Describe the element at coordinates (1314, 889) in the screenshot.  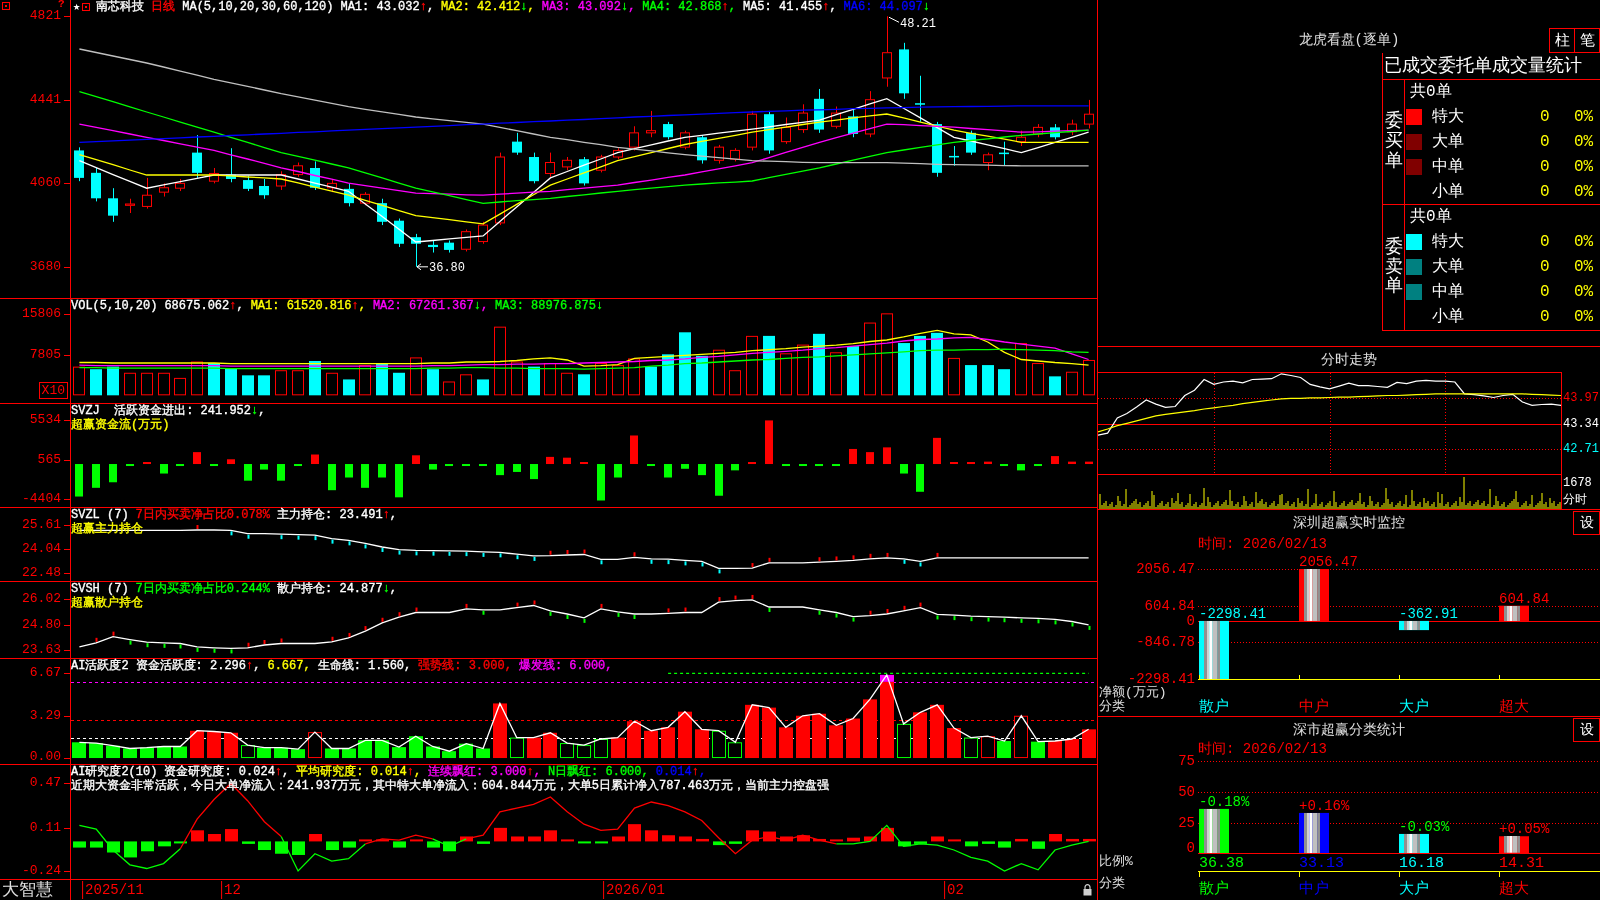
I see `category-label: 中户` at that location.